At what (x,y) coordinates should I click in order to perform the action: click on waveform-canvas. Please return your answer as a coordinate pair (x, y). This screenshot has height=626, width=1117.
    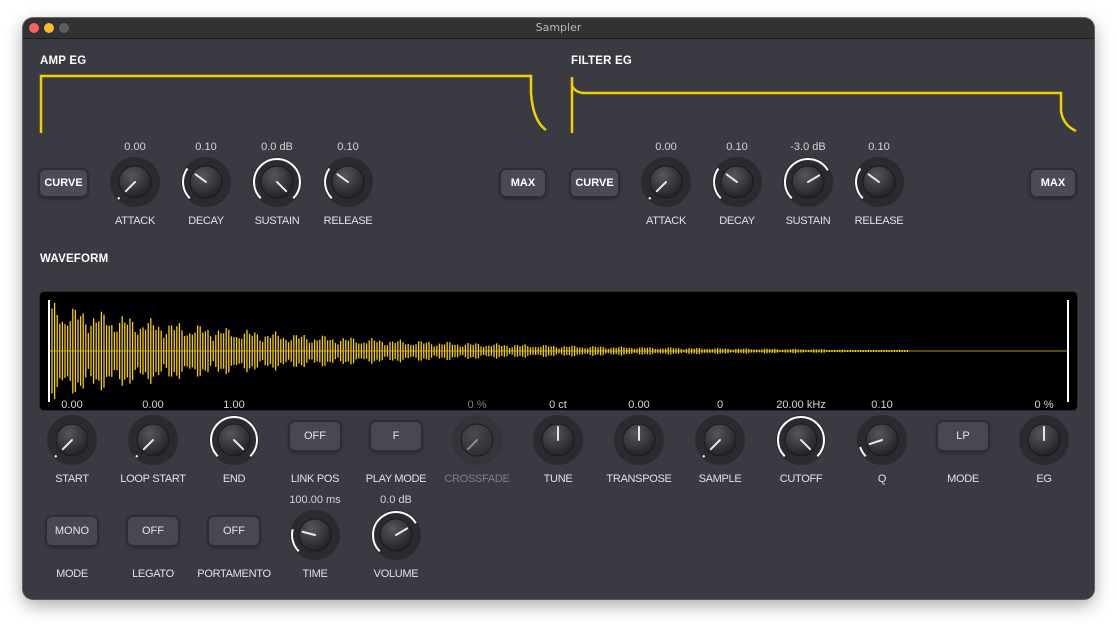
    Looking at the image, I should click on (558, 351).